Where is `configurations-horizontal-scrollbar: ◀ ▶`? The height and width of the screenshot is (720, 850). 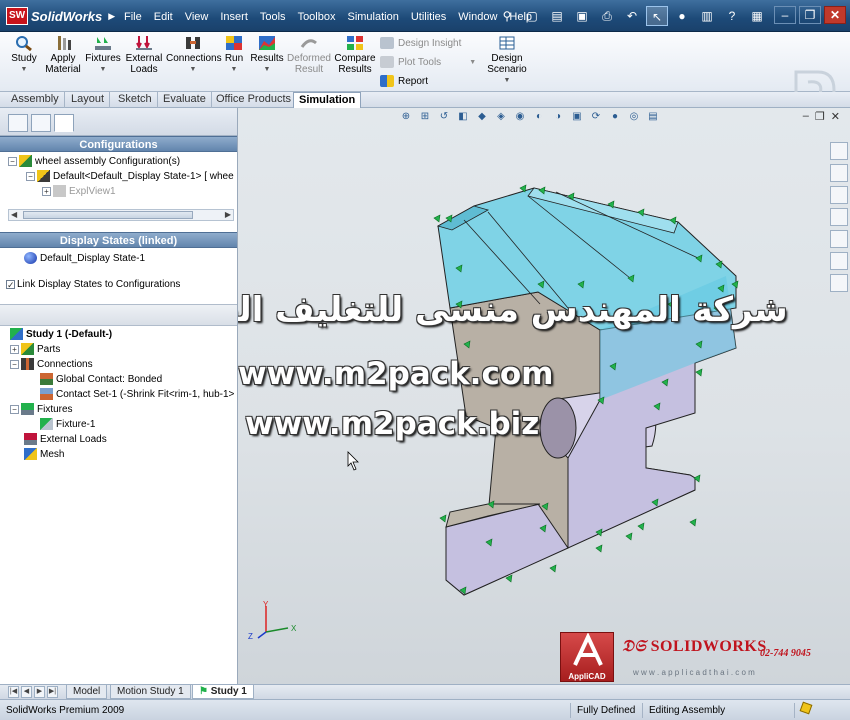
configurations-horizontal-scrollbar: ◀ ▶ is located at coordinates (121, 215).